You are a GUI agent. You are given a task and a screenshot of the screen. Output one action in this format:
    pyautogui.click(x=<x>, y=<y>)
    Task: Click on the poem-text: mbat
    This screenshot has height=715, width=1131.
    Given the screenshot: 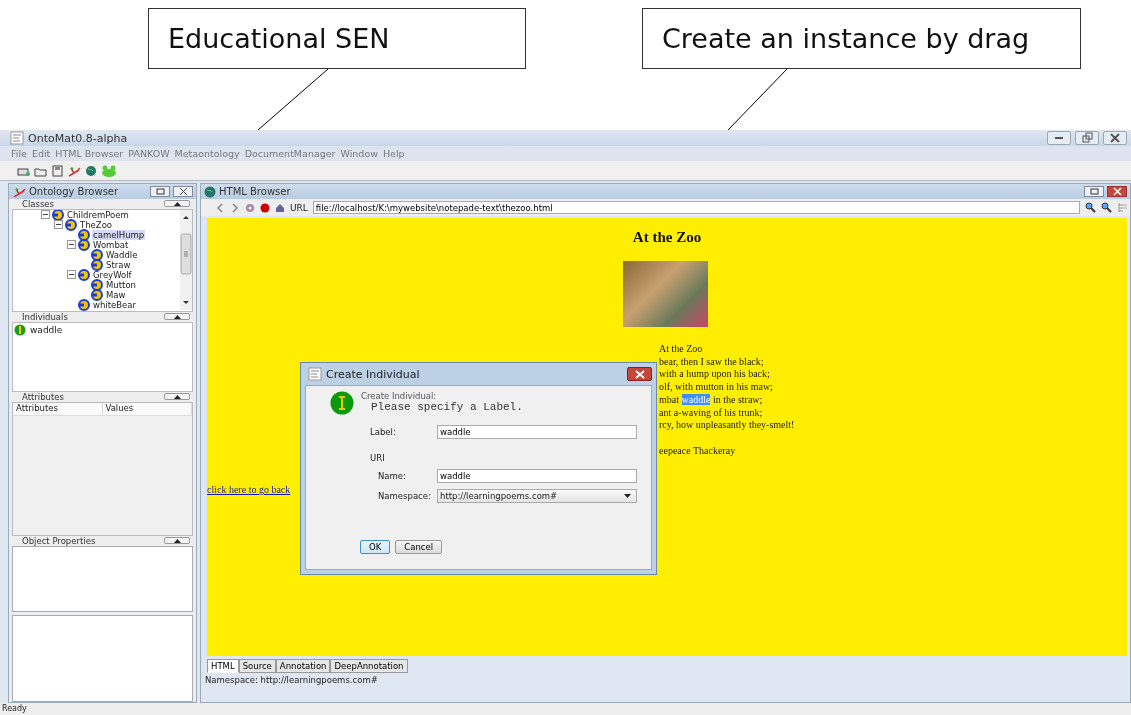 What is the action you would take?
    pyautogui.click(x=669, y=399)
    